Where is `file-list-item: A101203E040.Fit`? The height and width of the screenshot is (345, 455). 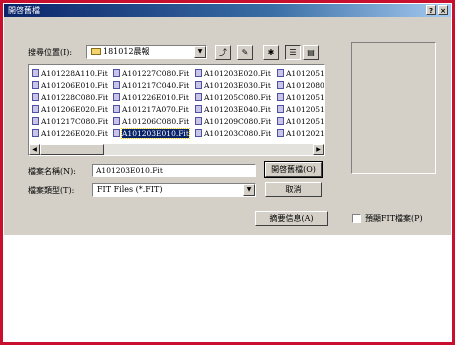
file-list-item: A101203E040.Fit is located at coordinates (233, 109).